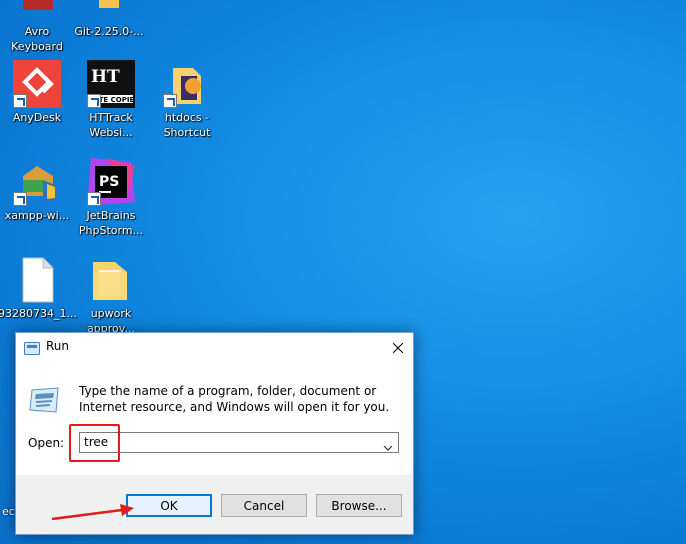 The height and width of the screenshot is (544, 686). I want to click on avro-keyboard-icon, so click(37, 11).